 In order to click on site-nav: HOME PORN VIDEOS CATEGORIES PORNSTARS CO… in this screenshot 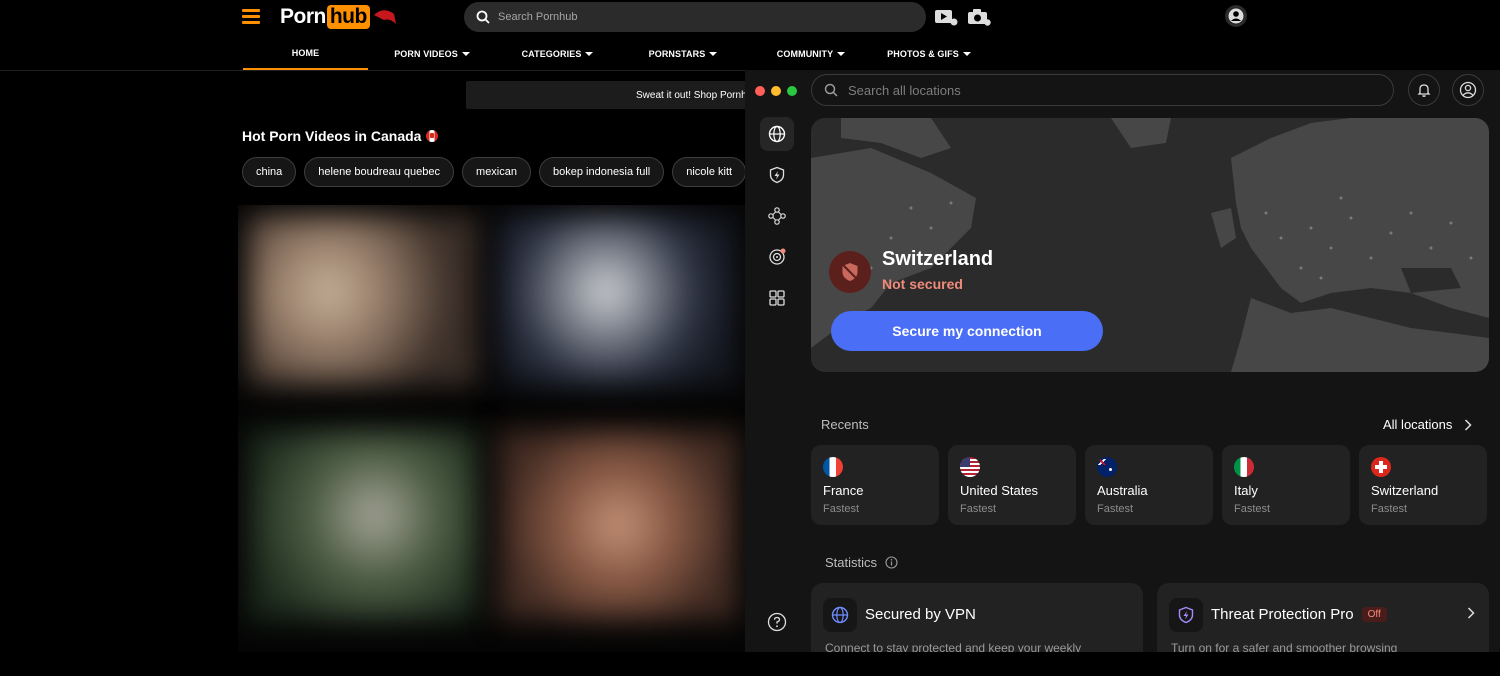, I will do `click(613, 54)`.